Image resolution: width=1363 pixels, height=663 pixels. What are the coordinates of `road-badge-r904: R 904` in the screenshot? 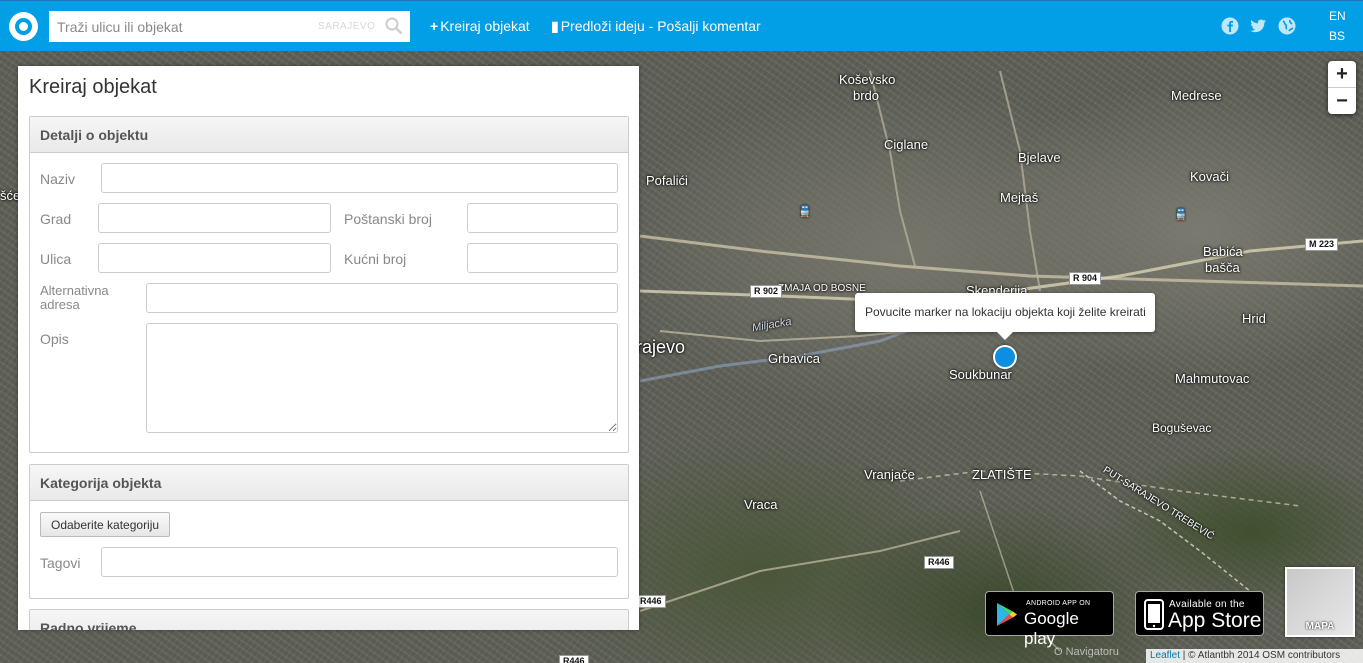 It's located at (1085, 278).